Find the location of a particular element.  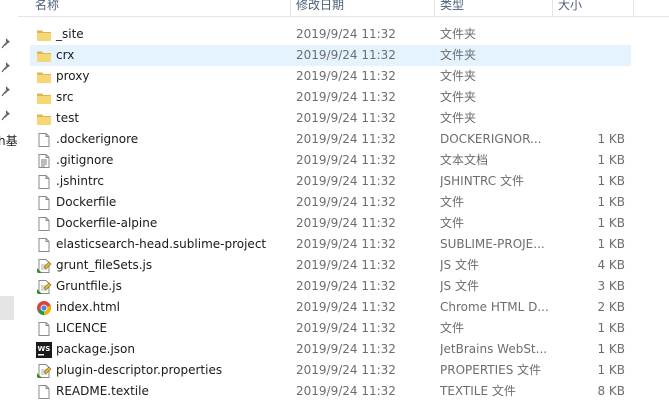

file-name: .jshintrc is located at coordinates (80, 181).